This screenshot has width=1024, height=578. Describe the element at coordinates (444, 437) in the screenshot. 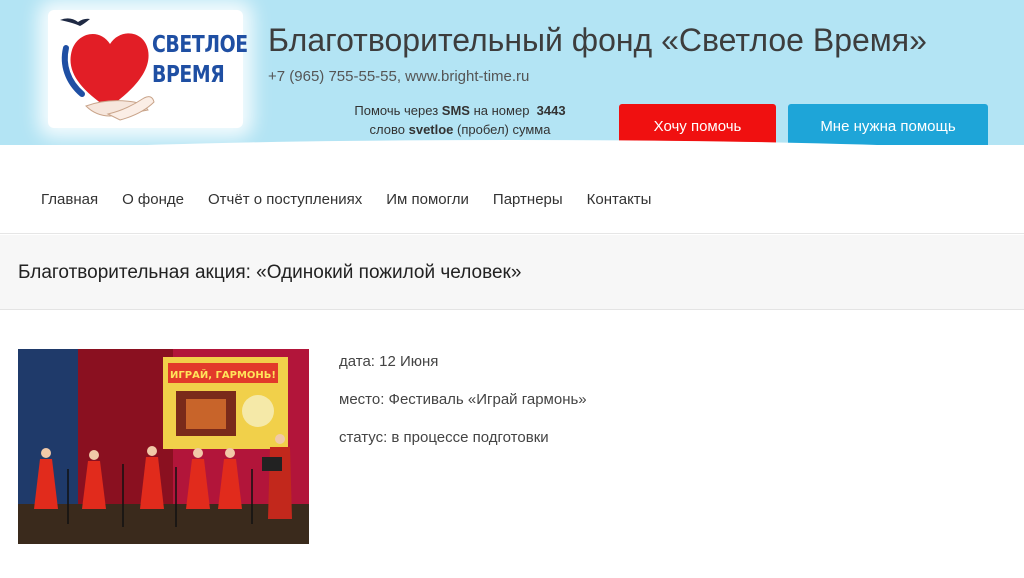

I see `event-status: статус: в процессе подготовки` at that location.